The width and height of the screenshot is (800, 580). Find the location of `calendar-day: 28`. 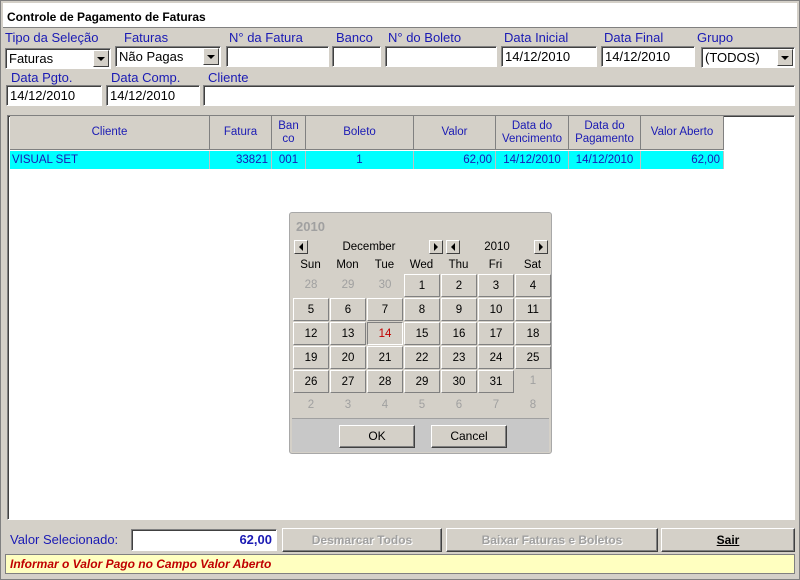

calendar-day: 28 is located at coordinates (385, 381).